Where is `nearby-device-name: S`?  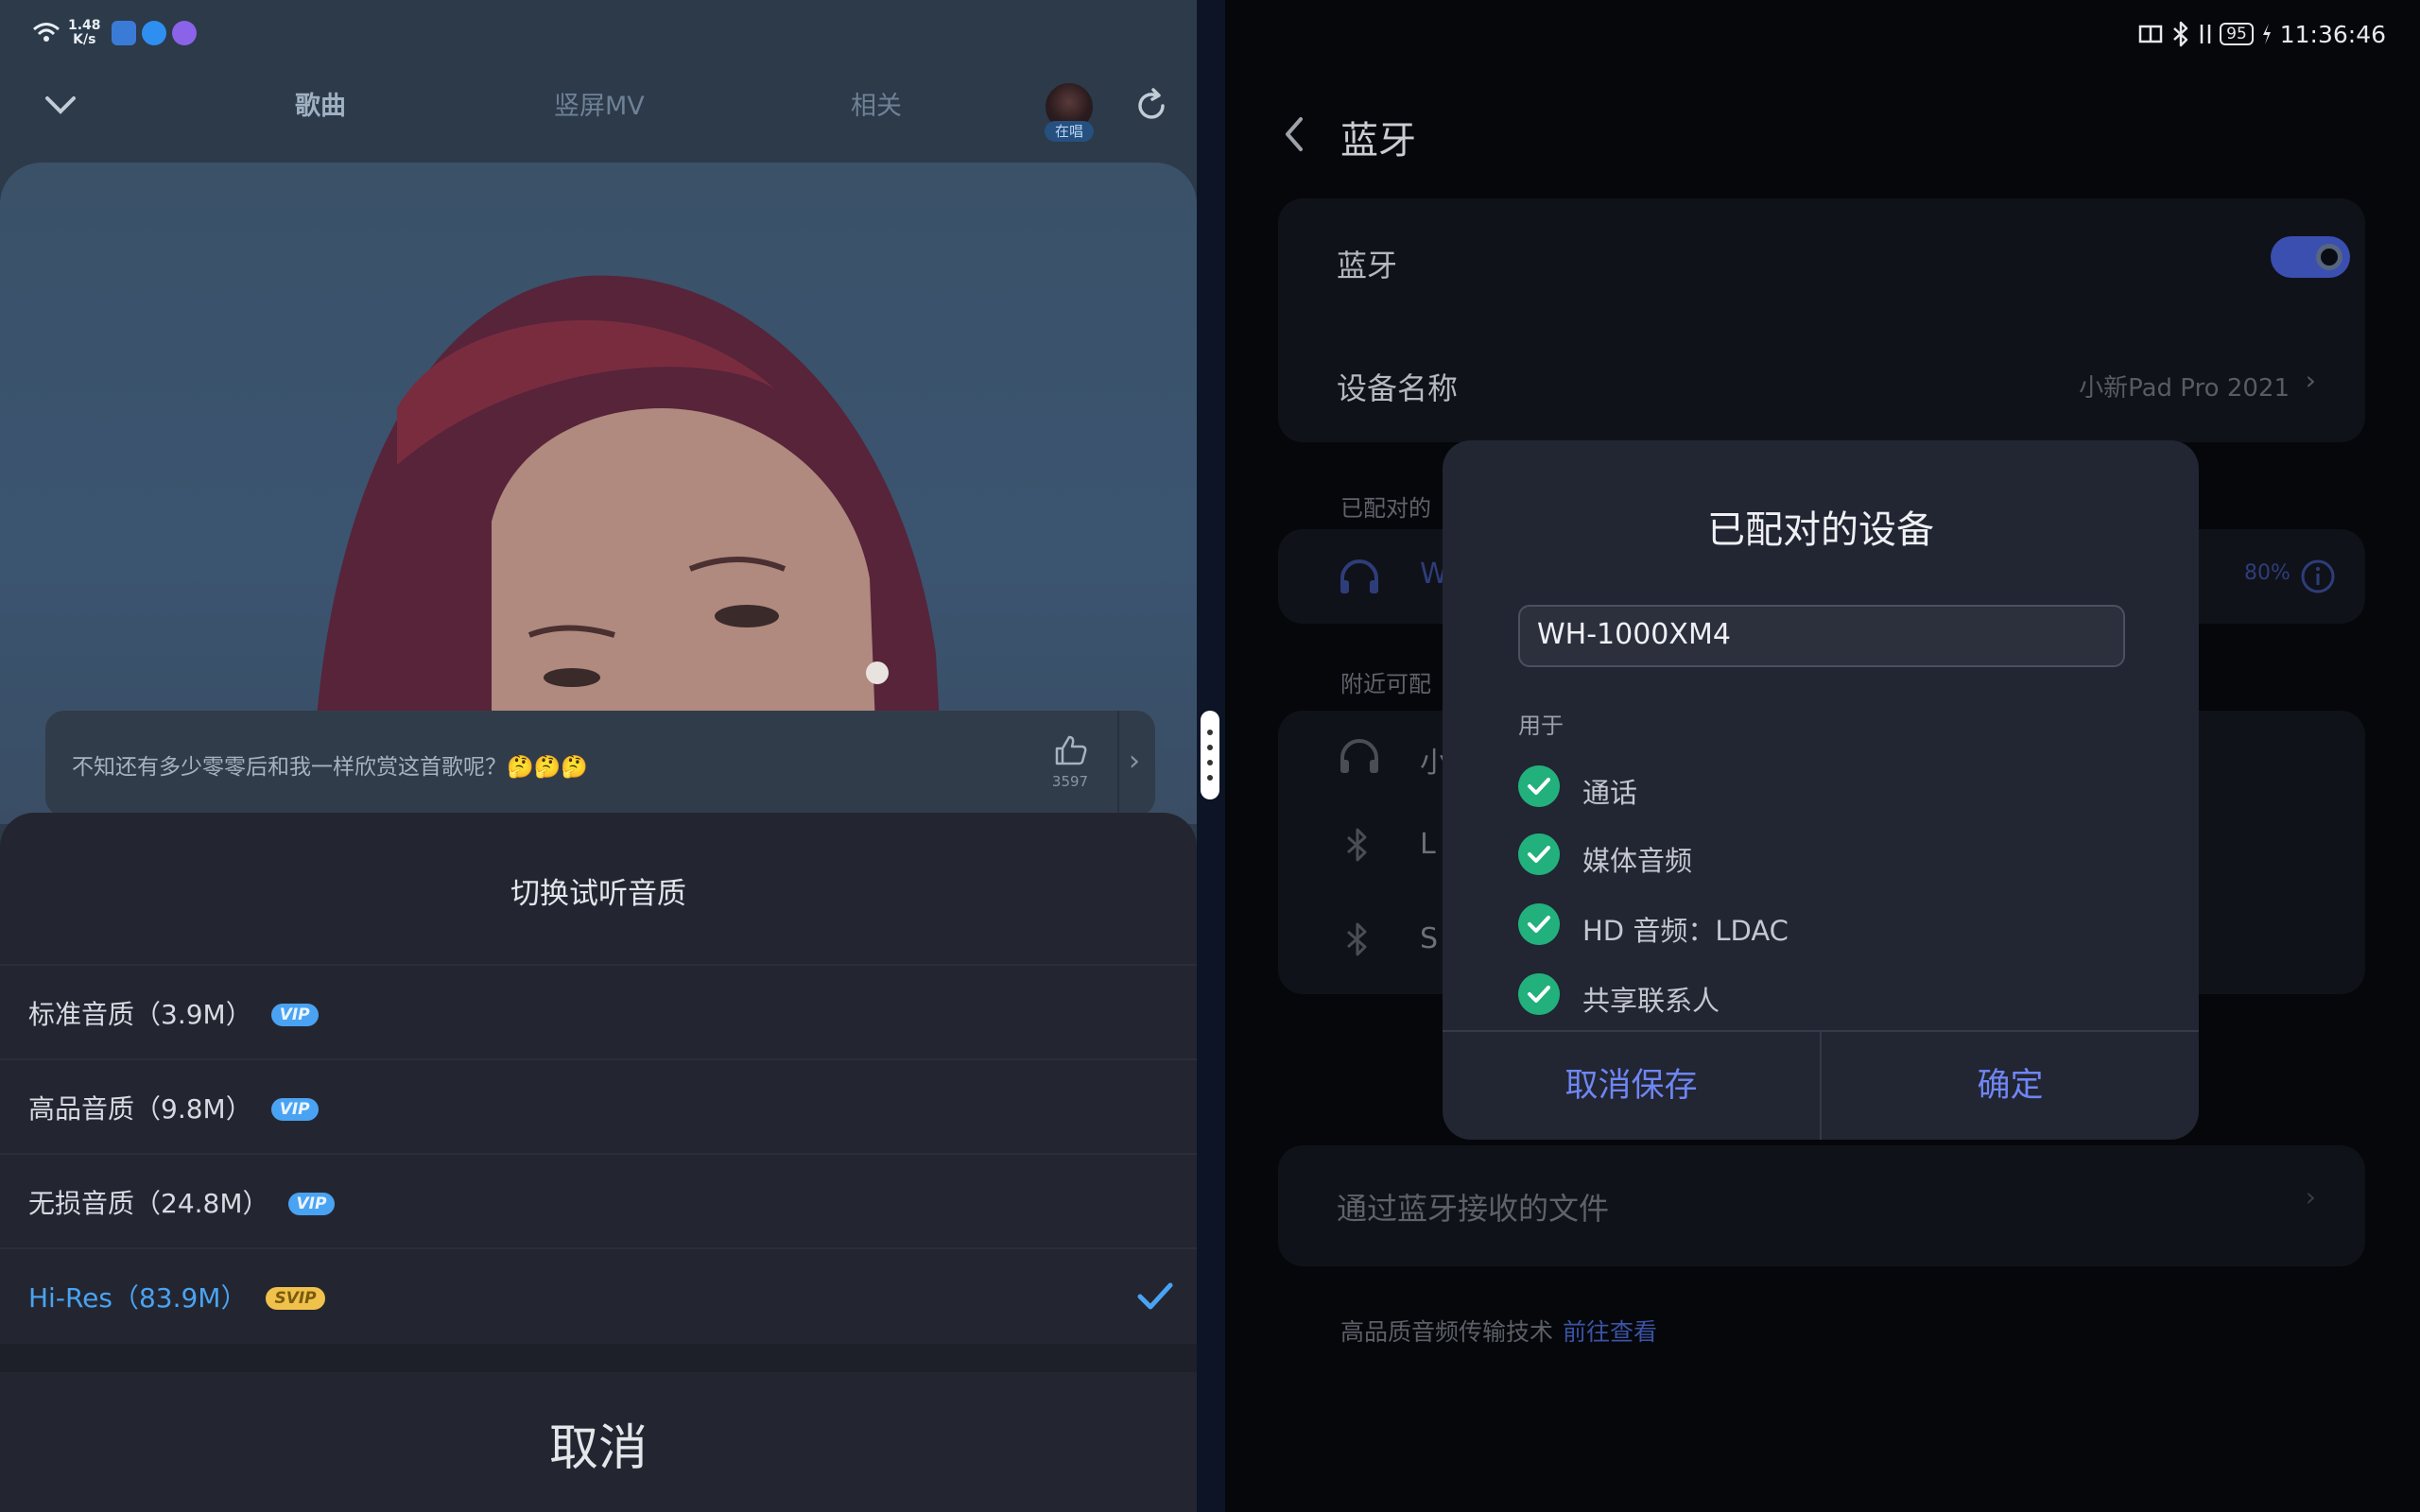
nearby-device-name: S is located at coordinates (1429, 938).